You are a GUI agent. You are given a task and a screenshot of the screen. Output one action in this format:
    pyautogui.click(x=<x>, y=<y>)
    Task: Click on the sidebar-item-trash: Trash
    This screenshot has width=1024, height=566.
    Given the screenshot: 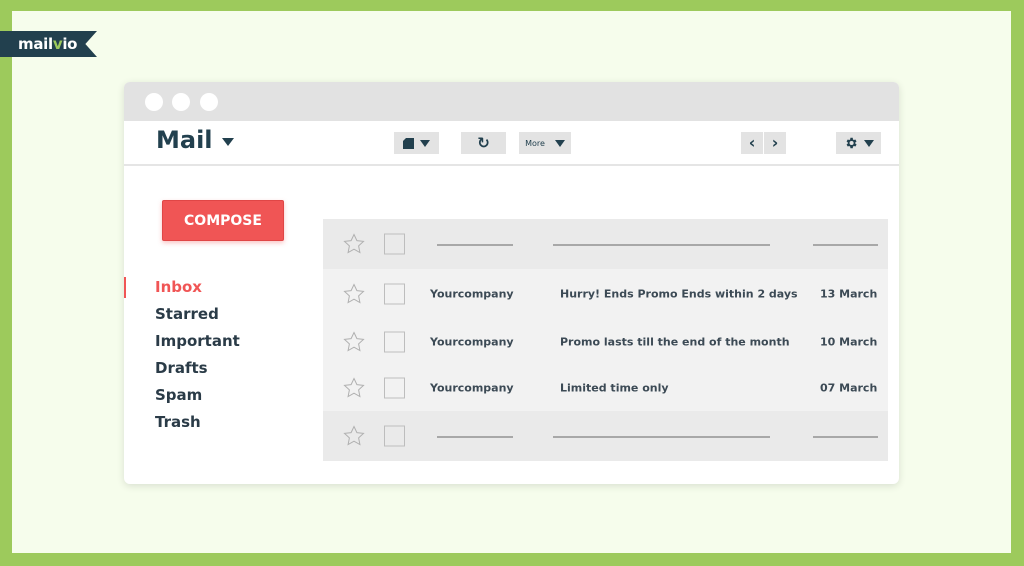 What is the action you would take?
    pyautogui.click(x=182, y=422)
    